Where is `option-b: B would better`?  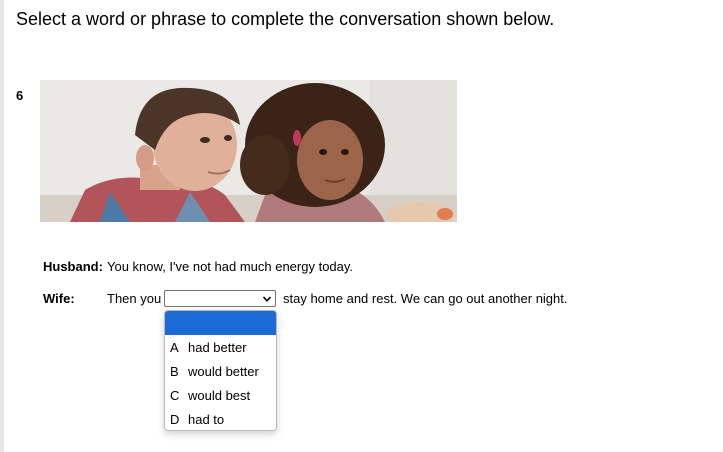
option-b: B would better is located at coordinates (220, 372).